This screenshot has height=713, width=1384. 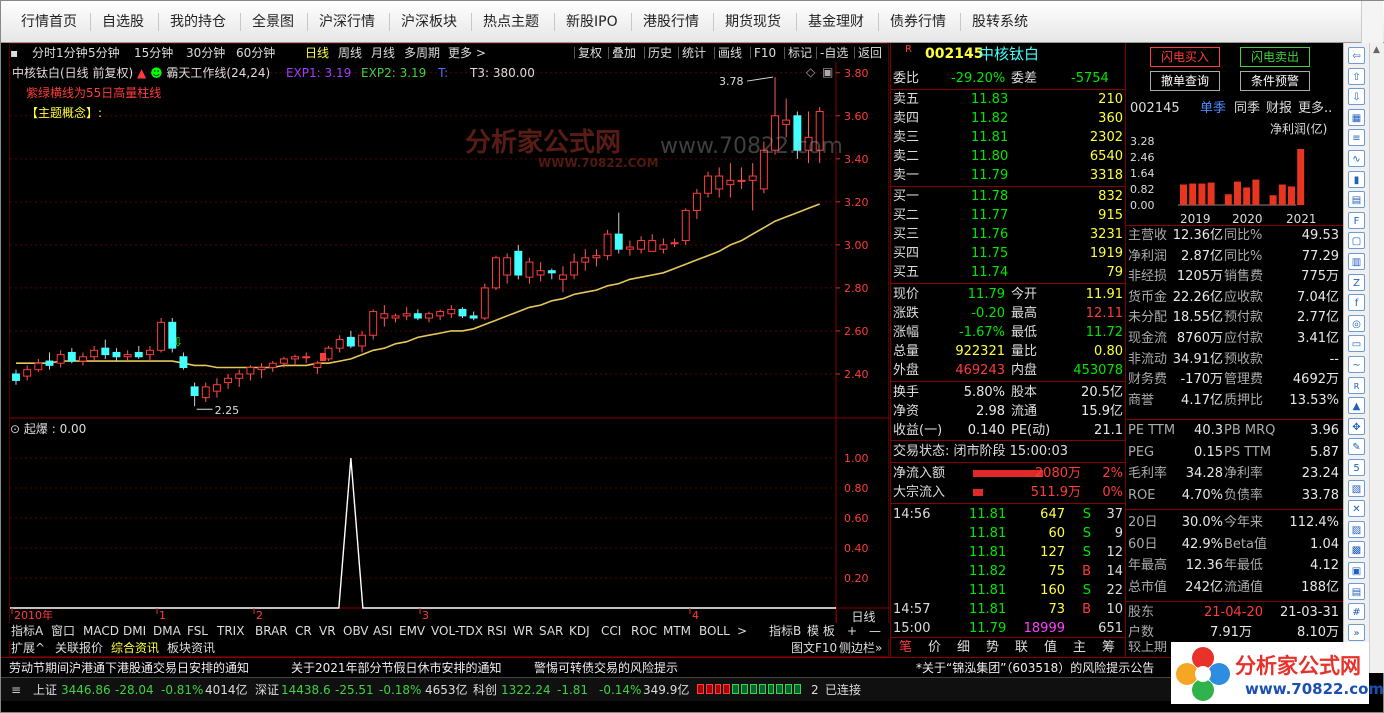 What do you see at coordinates (1356, 179) in the screenshot?
I see `kline-icon: ▮` at bounding box center [1356, 179].